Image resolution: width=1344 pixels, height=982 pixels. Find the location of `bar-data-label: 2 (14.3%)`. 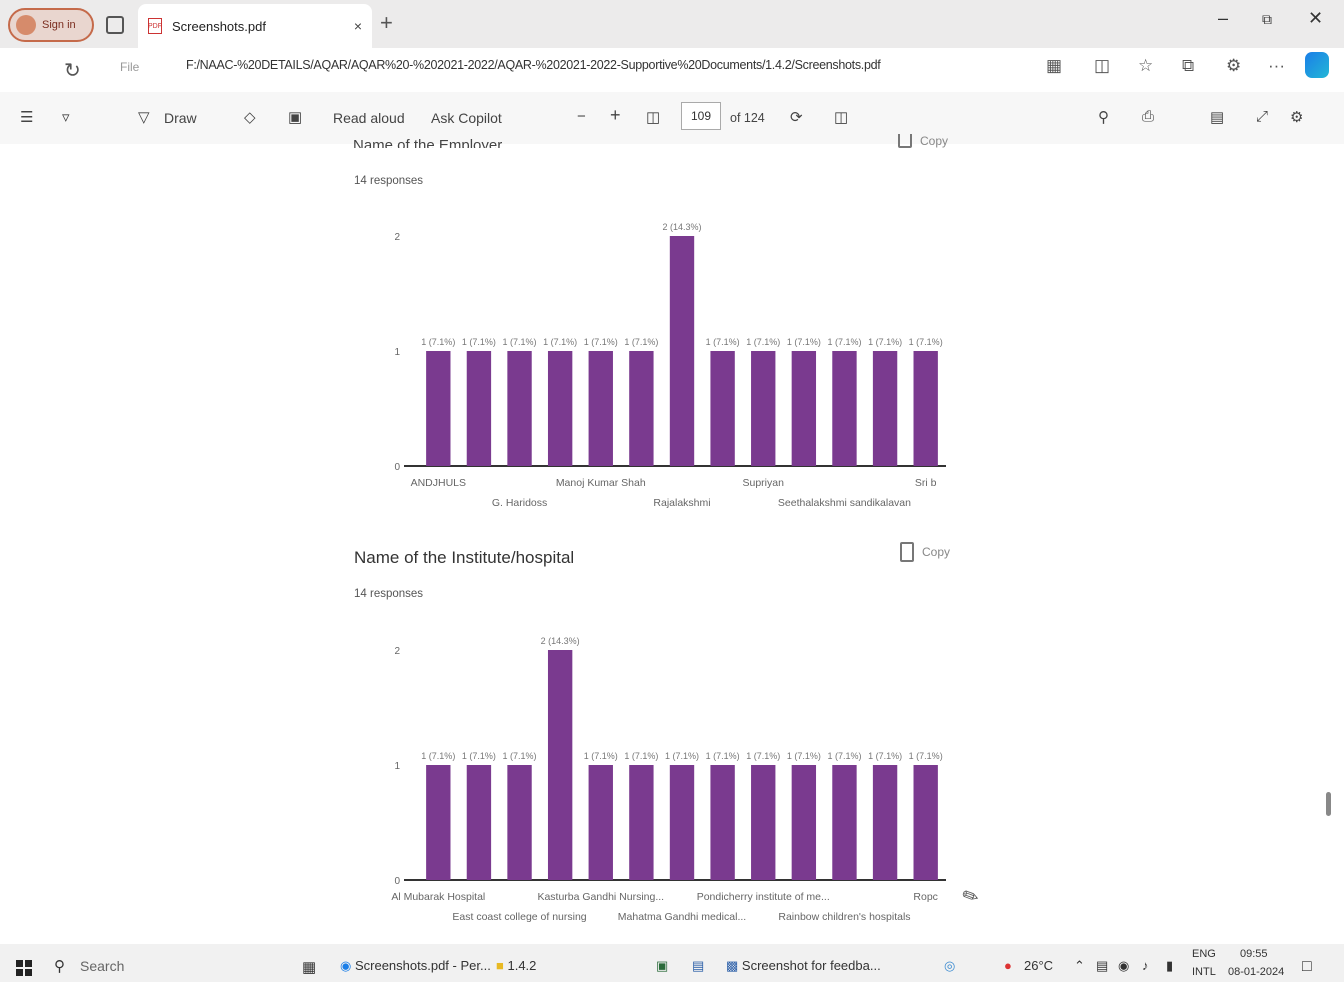

bar-data-label: 2 (14.3%) is located at coordinates (560, 641).